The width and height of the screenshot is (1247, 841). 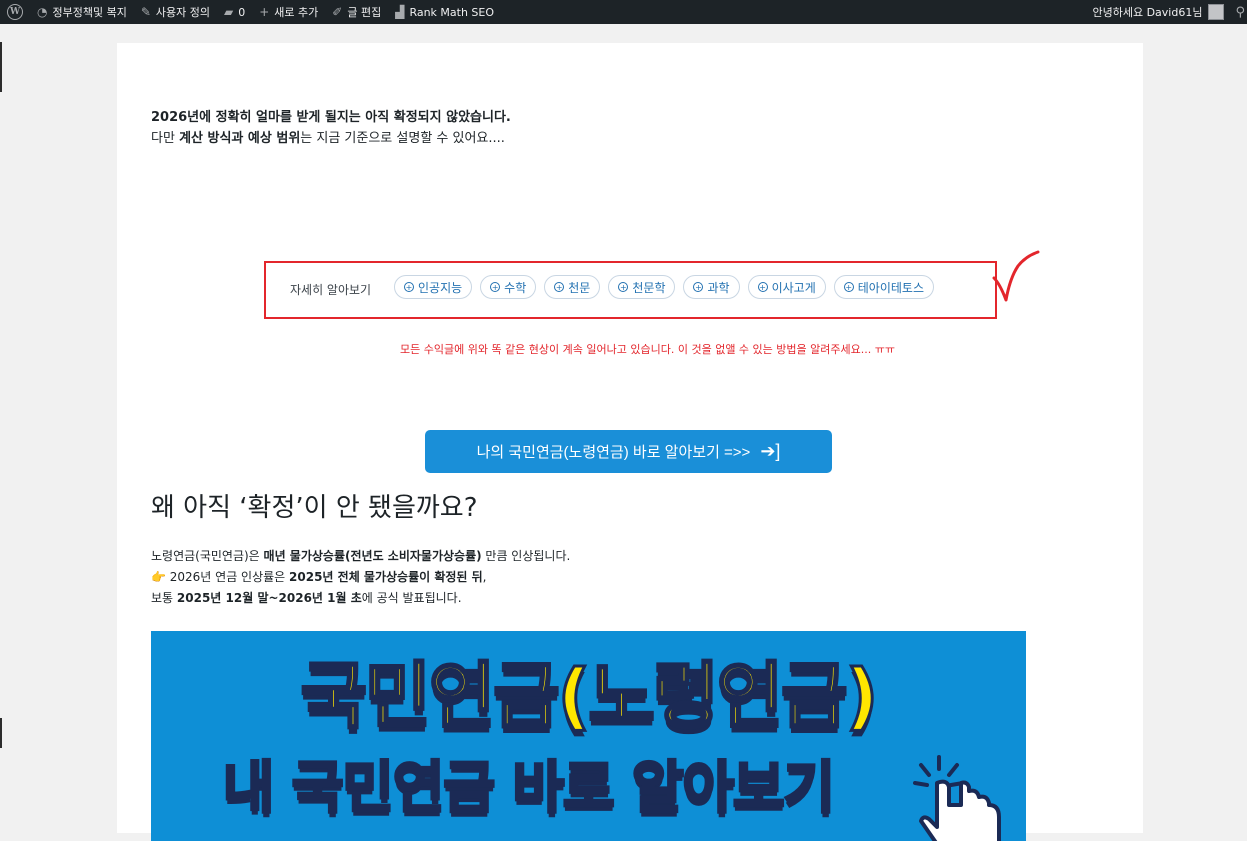 What do you see at coordinates (572, 287) in the screenshot?
I see `tag-link: + 천문` at bounding box center [572, 287].